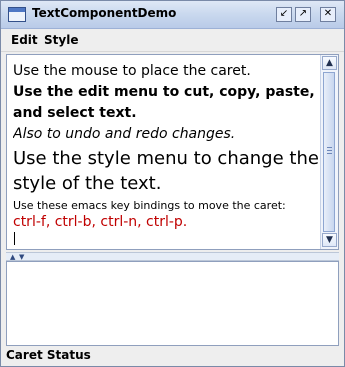 This screenshot has height=367, width=345. Describe the element at coordinates (329, 240) in the screenshot. I see `scroll-down-icon: ▼` at that location.